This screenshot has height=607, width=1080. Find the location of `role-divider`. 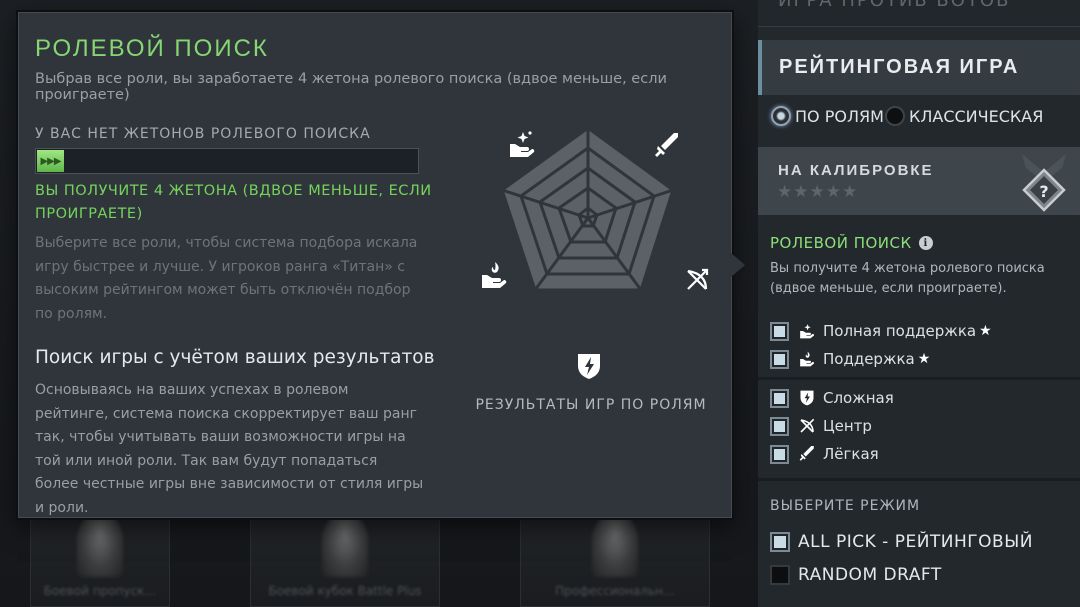

role-divider is located at coordinates (919, 378).